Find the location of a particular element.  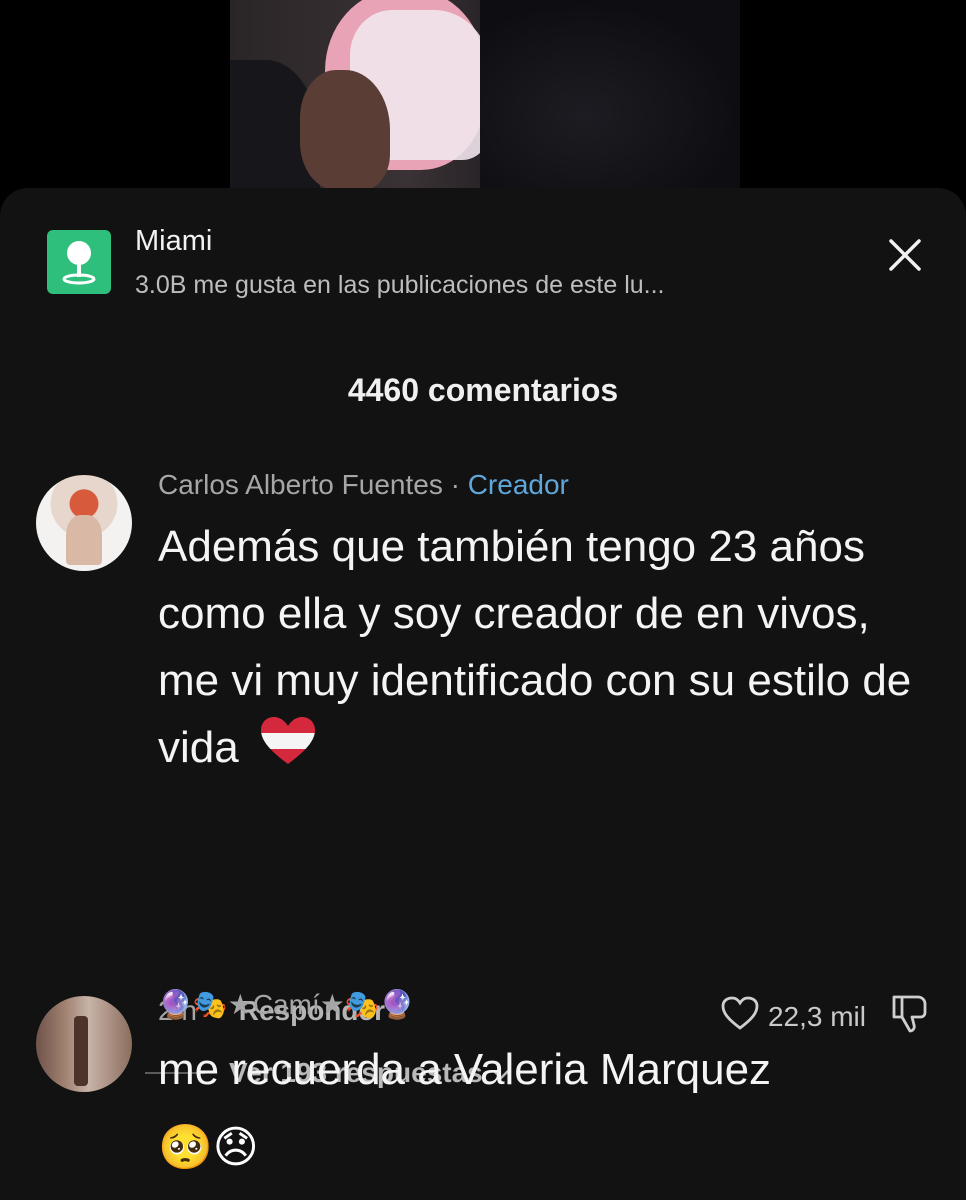

dislike-icon is located at coordinates (910, 1016).